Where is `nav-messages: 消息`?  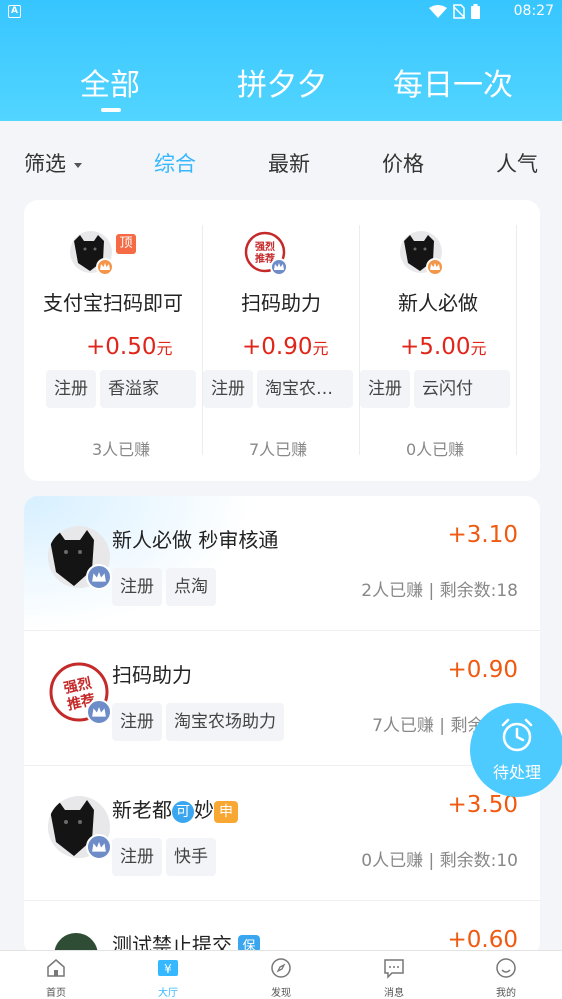
nav-messages: 消息 is located at coordinates (394, 978).